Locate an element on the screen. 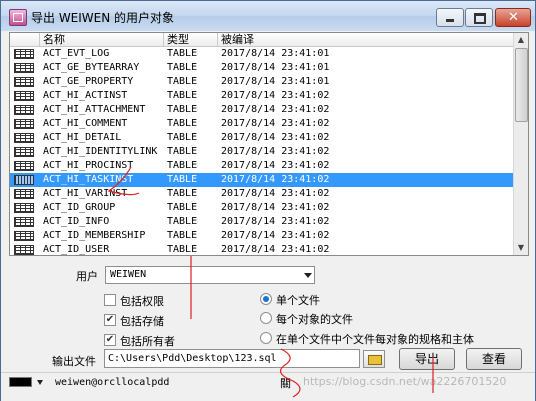  vertical-scrollbar: ▲ ▼ is located at coordinates (520, 144).